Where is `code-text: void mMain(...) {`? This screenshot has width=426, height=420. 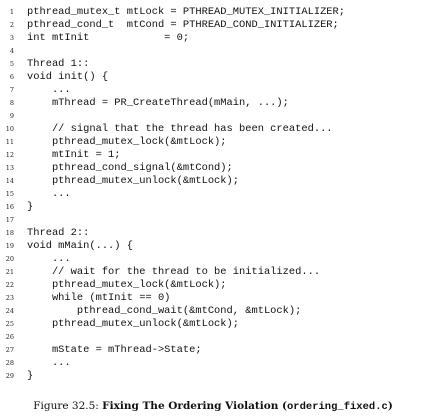 code-text: void mMain(...) { is located at coordinates (80, 246).